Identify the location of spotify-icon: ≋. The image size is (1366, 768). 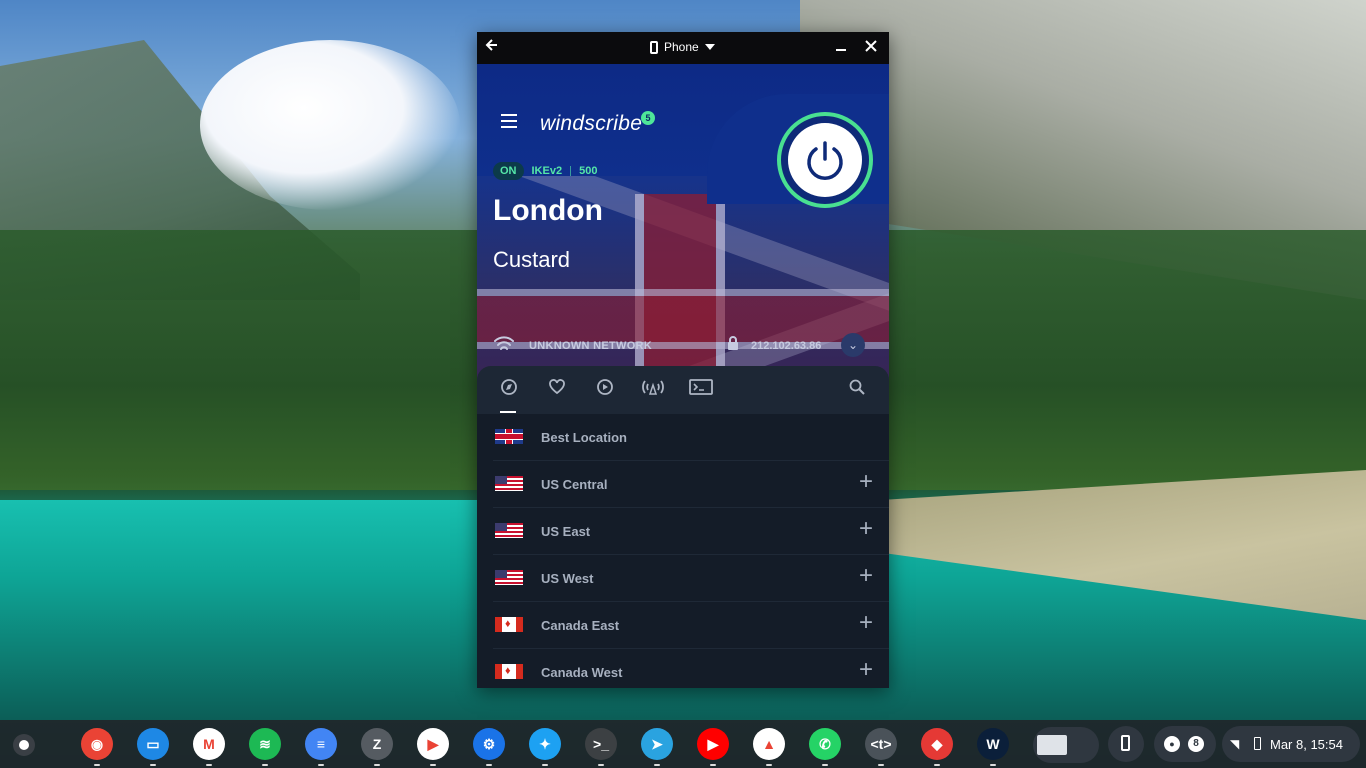
(265, 744).